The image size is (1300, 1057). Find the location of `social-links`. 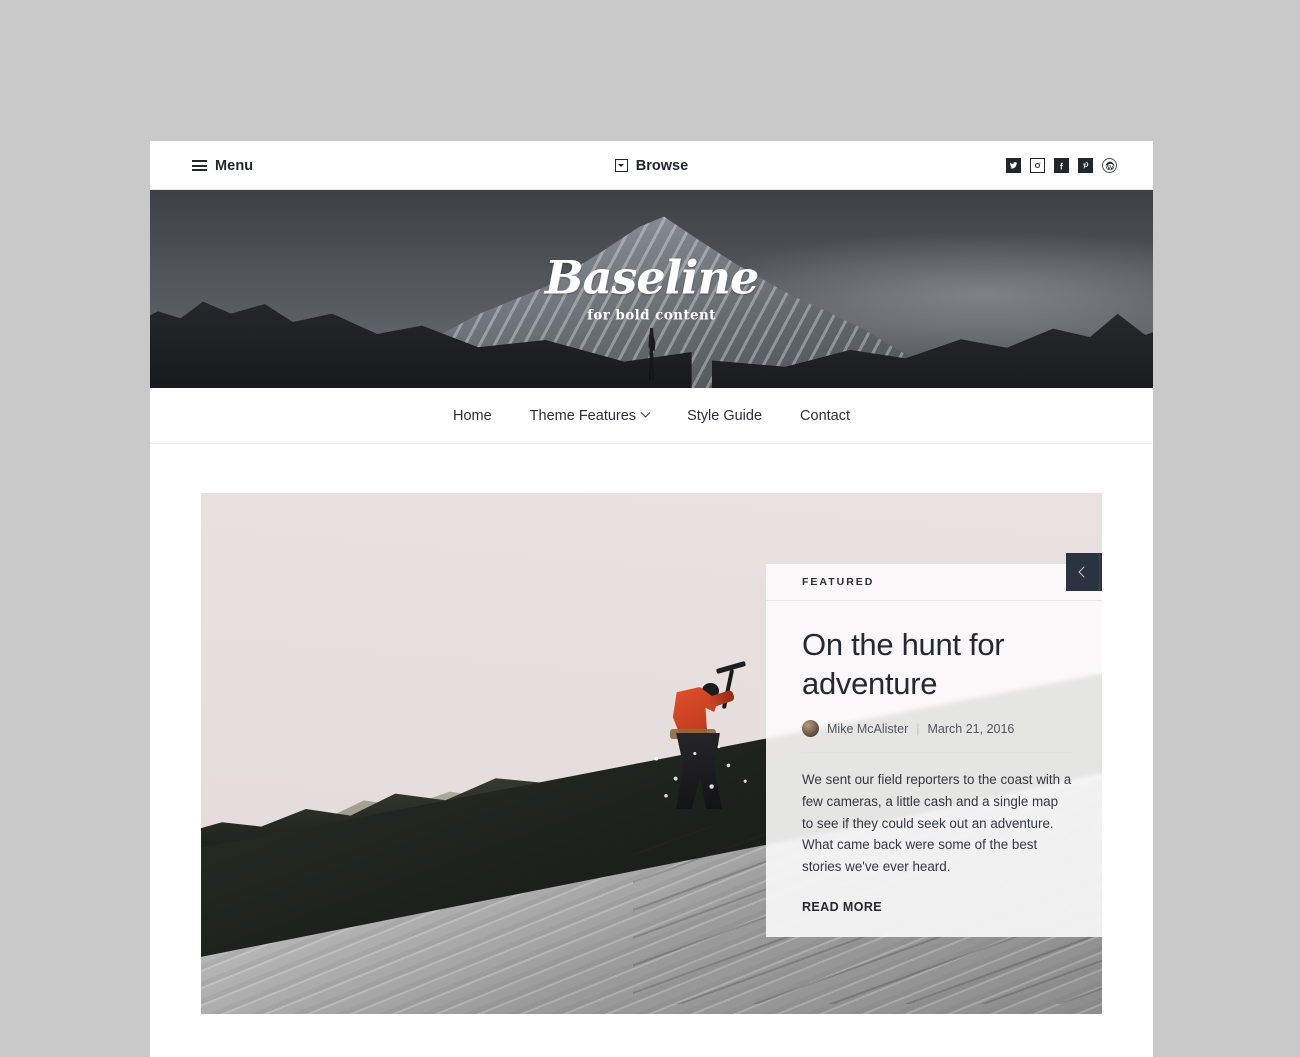

social-links is located at coordinates (1061, 165).